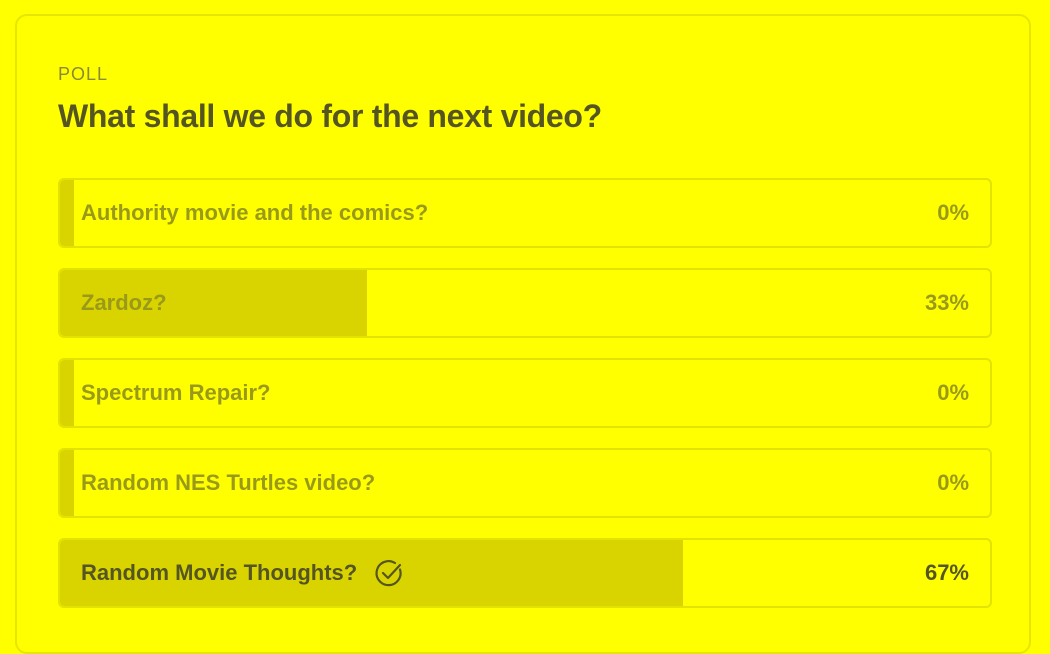 Image resolution: width=1050 pixels, height=654 pixels. Describe the element at coordinates (83, 74) in the screenshot. I see `poll-label: POLL` at that location.